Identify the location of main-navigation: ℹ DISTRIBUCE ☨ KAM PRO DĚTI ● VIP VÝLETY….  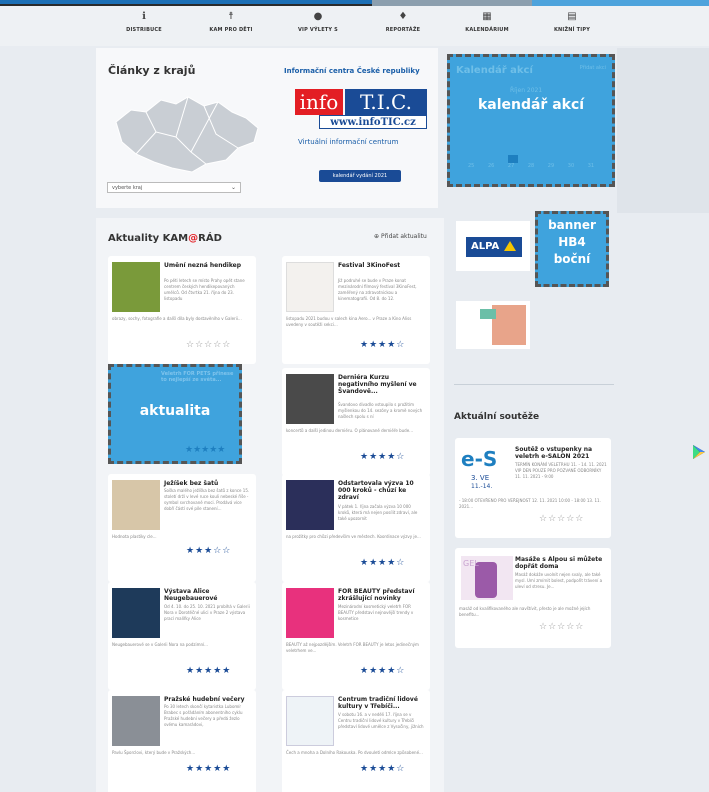
(354, 26).